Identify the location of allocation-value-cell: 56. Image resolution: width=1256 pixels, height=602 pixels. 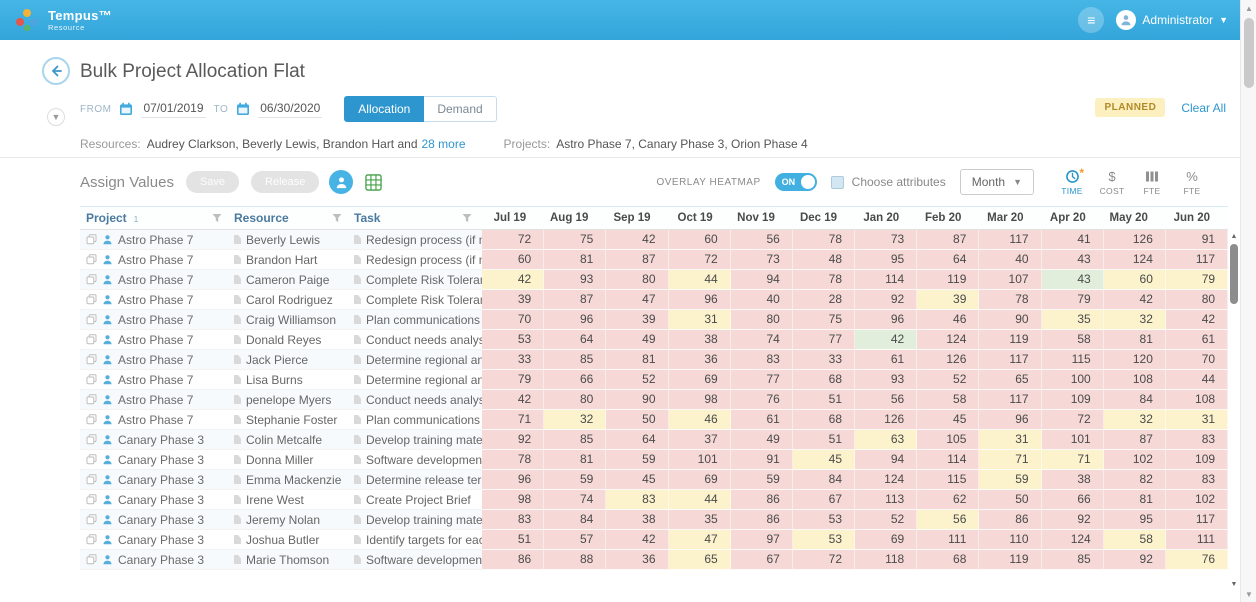
(948, 520).